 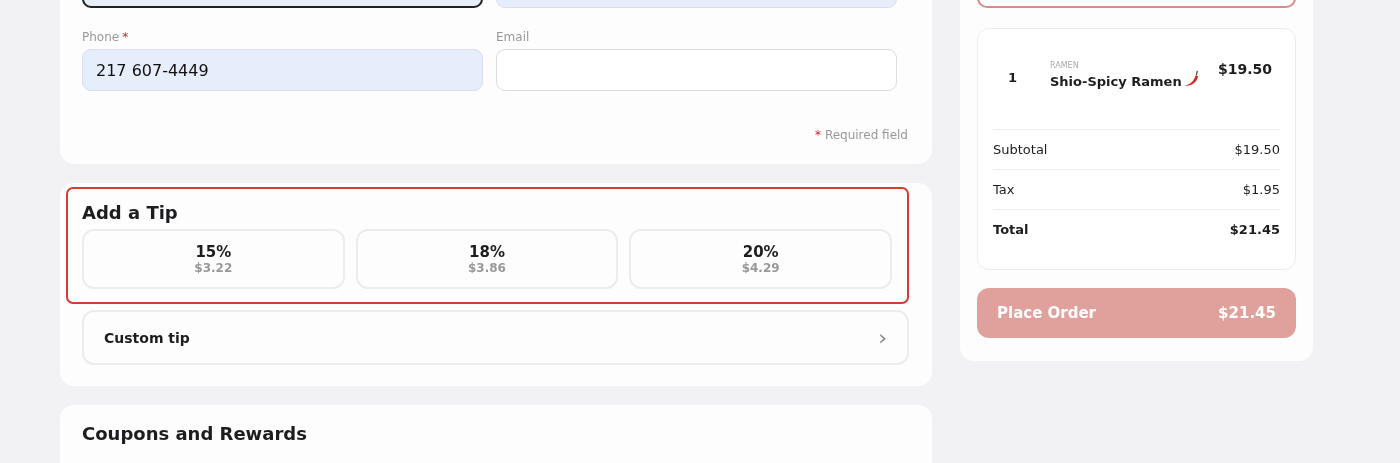 I want to click on item-quantity: 1, so click(x=1013, y=77).